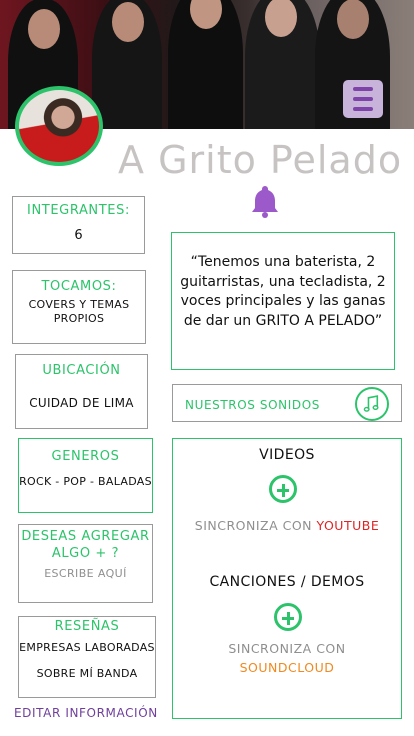  I want to click on band-avatar, so click(59, 126).